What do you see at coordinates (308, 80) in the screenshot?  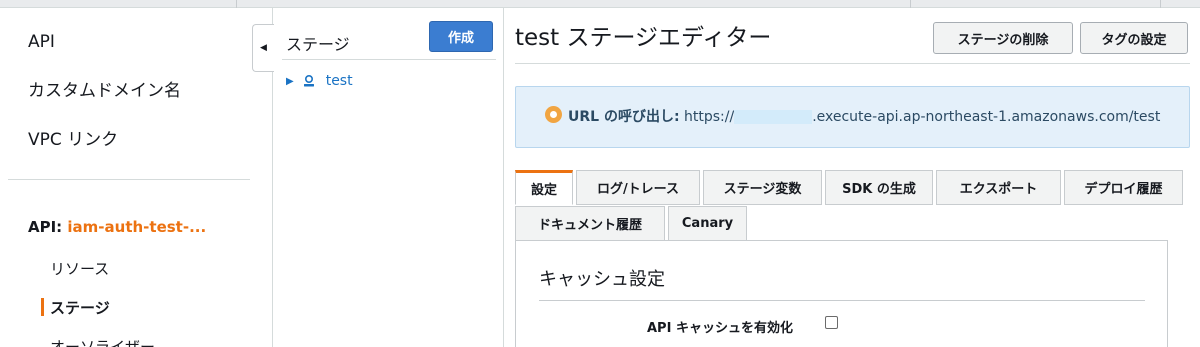 I see `stage-icon` at bounding box center [308, 80].